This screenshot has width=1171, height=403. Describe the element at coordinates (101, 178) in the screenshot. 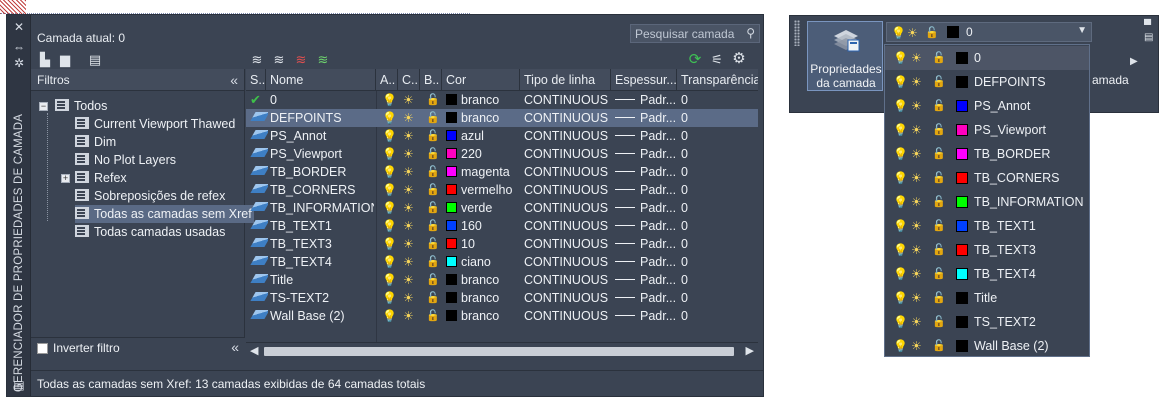

I see `filter-tree-item: Refex` at that location.